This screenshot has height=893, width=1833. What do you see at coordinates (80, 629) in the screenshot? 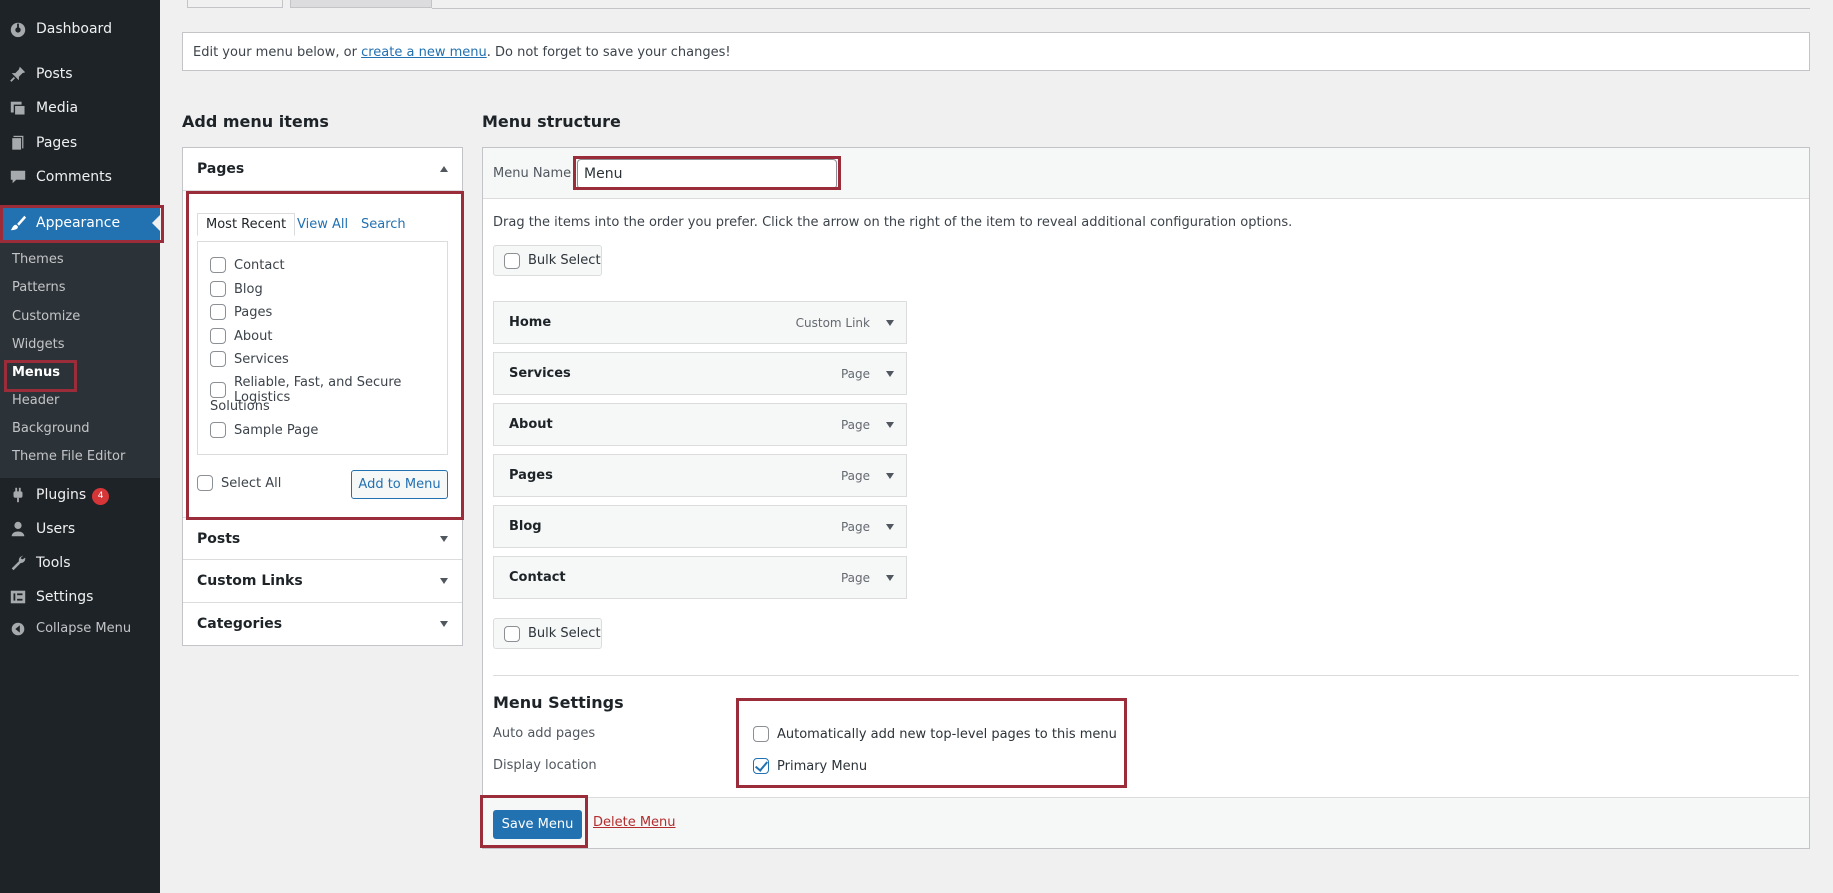
I see `collapse-menu-button: Collapse Menu` at bounding box center [80, 629].